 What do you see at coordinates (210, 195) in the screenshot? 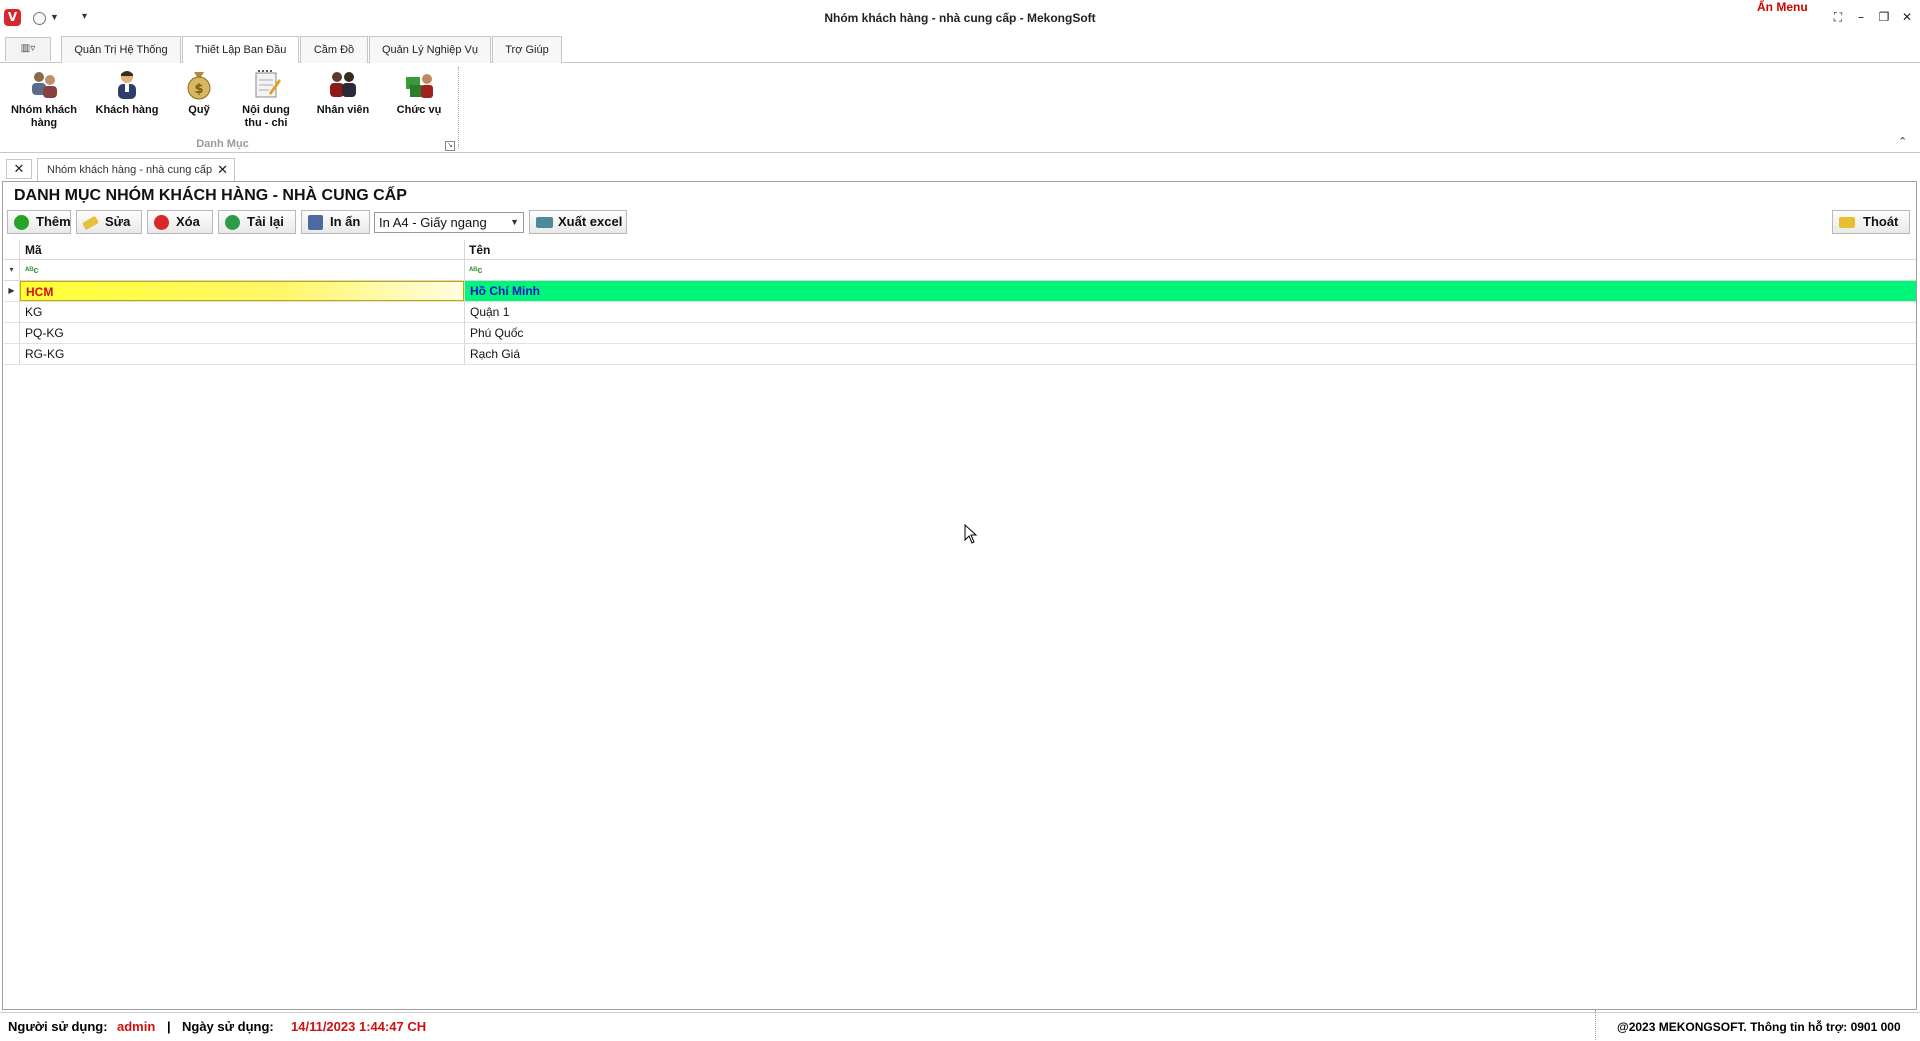
I see `page-title: DANH MỤC NHÓM KHÁCH HÀNG - NHÀ CUNG CẤP` at bounding box center [210, 195].